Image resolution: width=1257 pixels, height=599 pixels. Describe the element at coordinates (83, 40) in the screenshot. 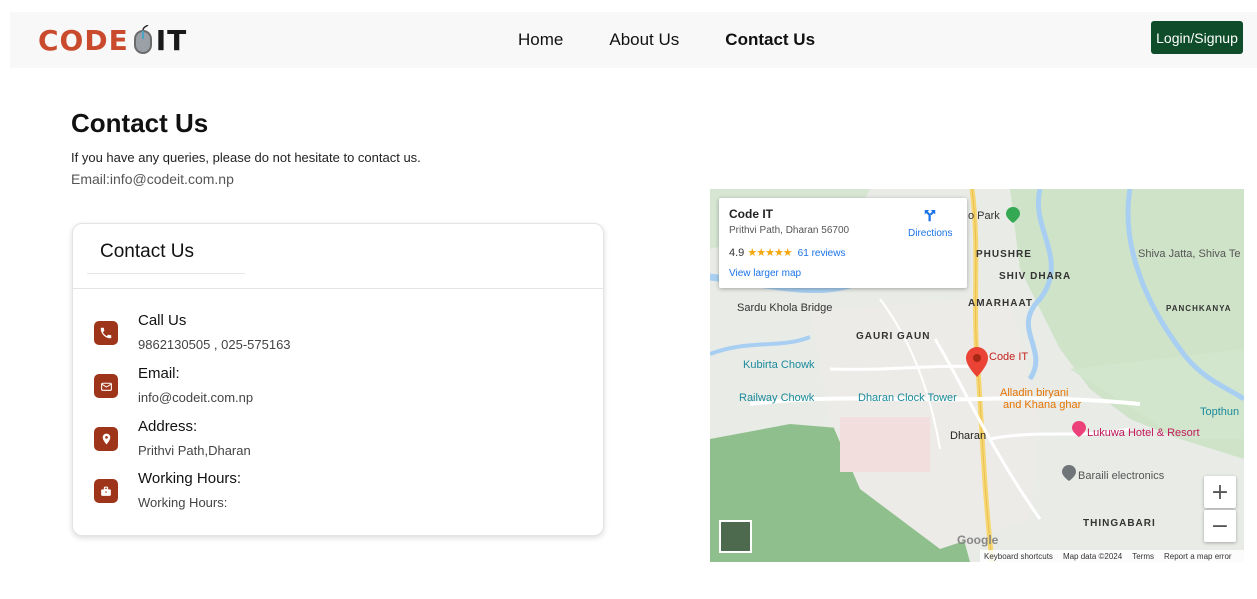

I see `logo-code-text: CODE` at that location.